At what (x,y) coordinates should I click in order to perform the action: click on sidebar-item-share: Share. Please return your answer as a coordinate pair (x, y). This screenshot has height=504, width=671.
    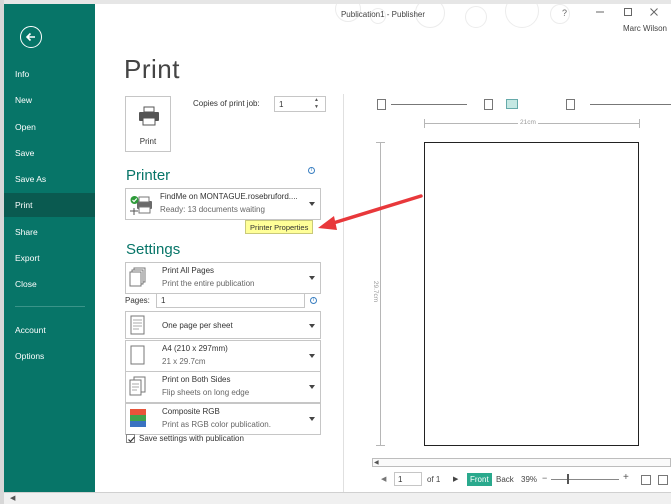
    Looking at the image, I should click on (49, 232).